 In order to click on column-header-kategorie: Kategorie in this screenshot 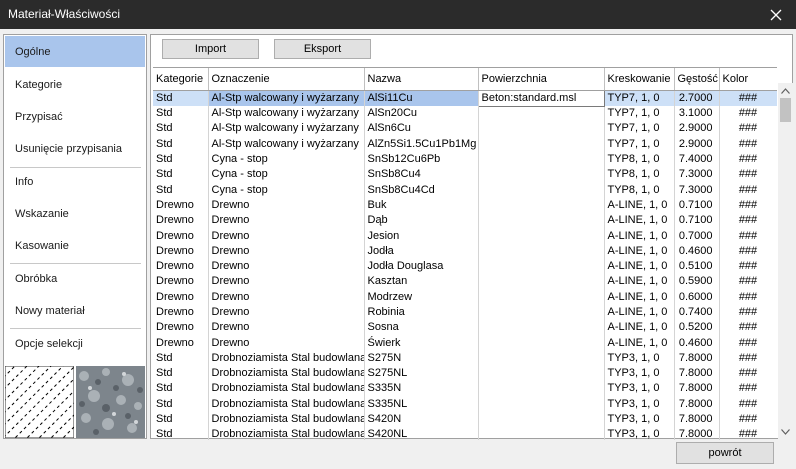, I will do `click(181, 79)`.